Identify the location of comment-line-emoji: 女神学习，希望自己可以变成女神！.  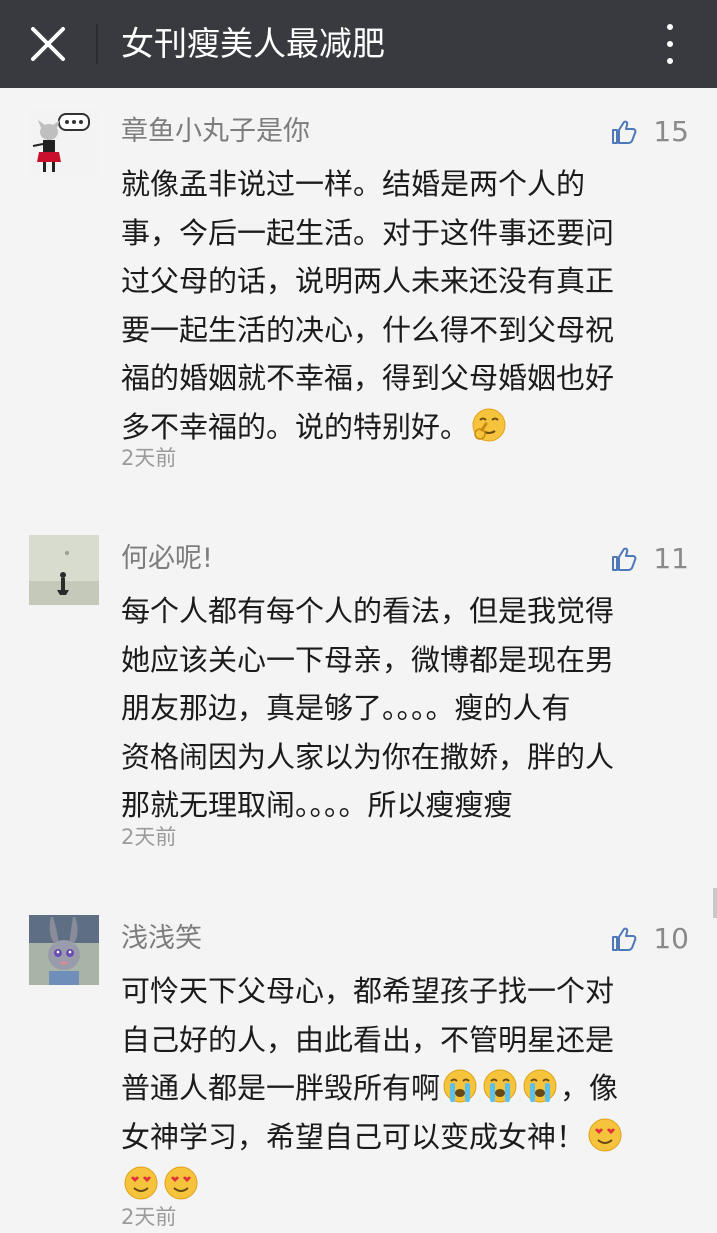
(401, 1137).